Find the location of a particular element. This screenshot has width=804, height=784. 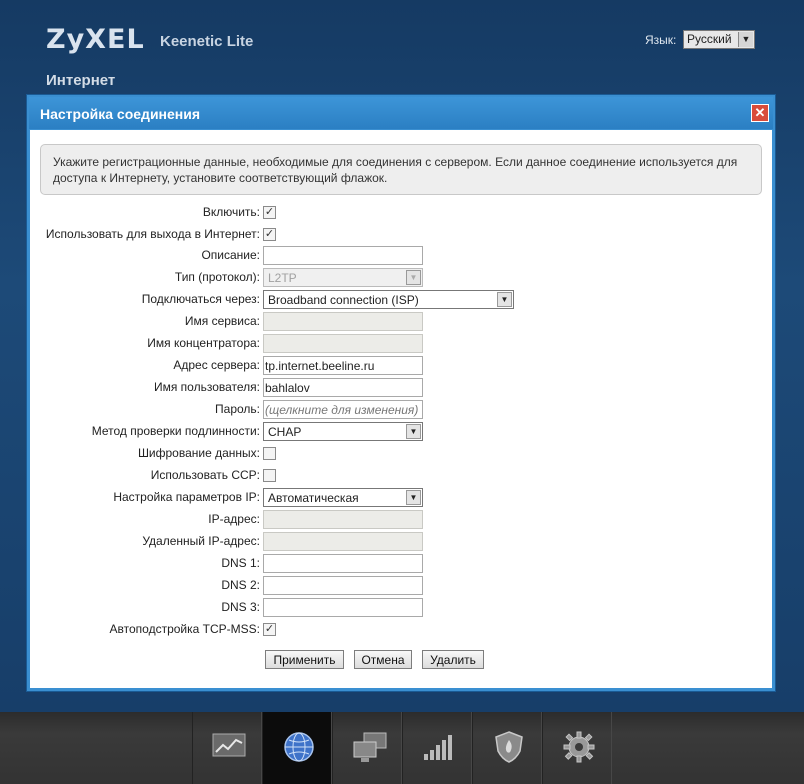

row-ccp: Использовать CCP: is located at coordinates (401, 475).